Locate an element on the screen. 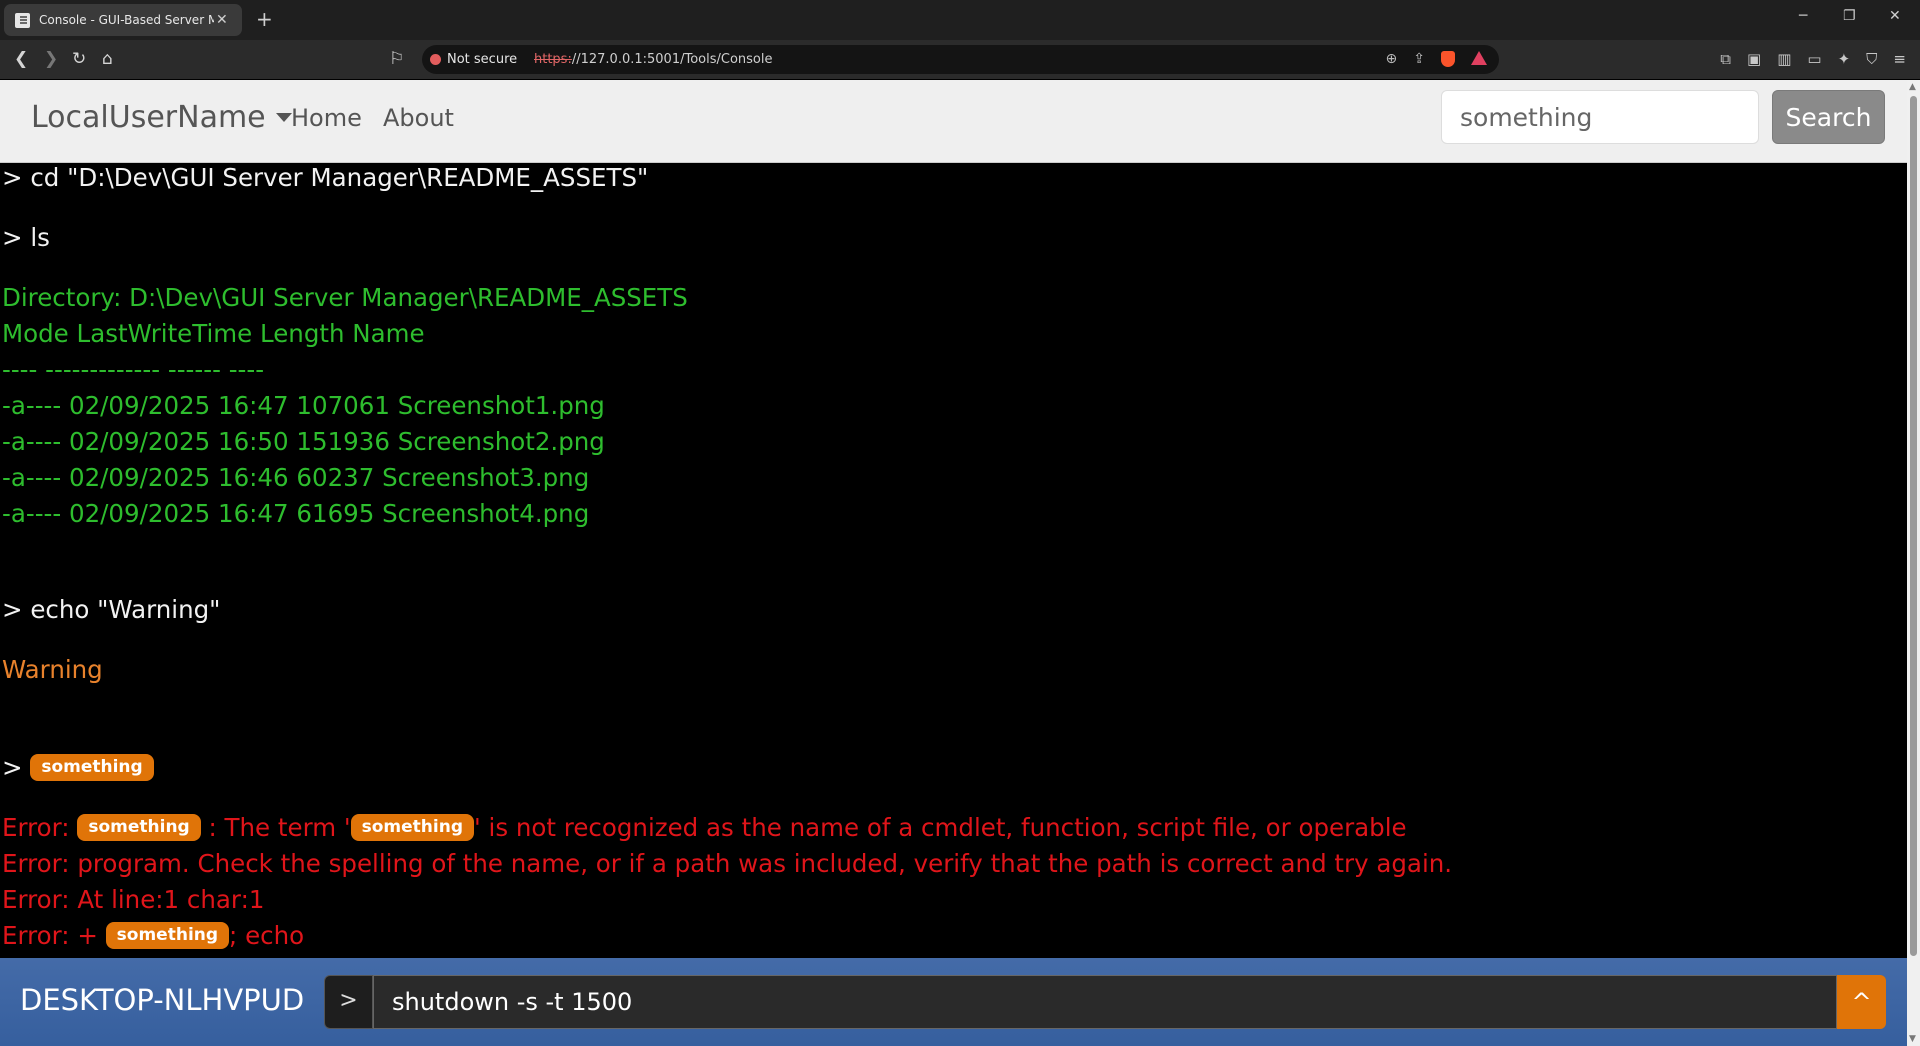 This screenshot has width=1920, height=1046. window-close-icon: ✕ is located at coordinates (1895, 16).